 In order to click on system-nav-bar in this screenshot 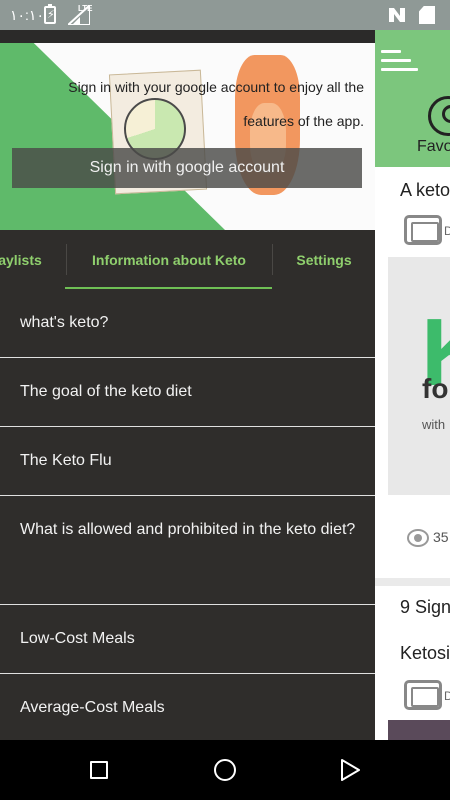, I will do `click(225, 770)`.